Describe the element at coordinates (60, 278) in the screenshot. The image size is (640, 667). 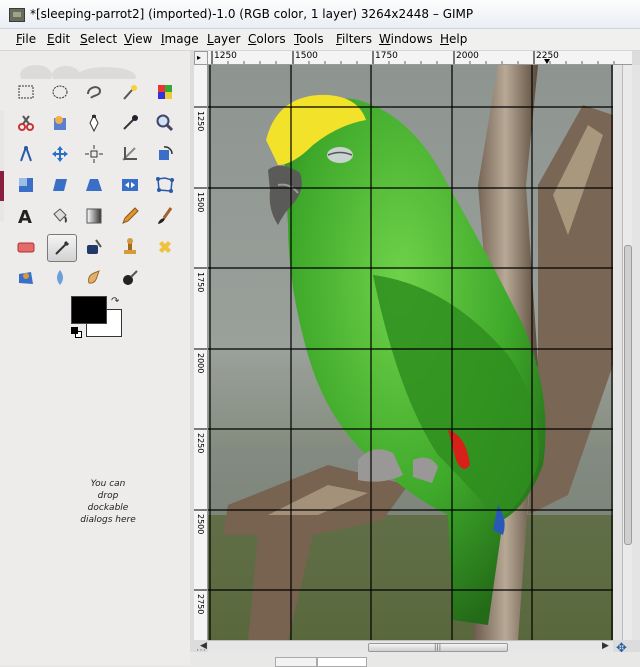
I see `blur-icon` at that location.